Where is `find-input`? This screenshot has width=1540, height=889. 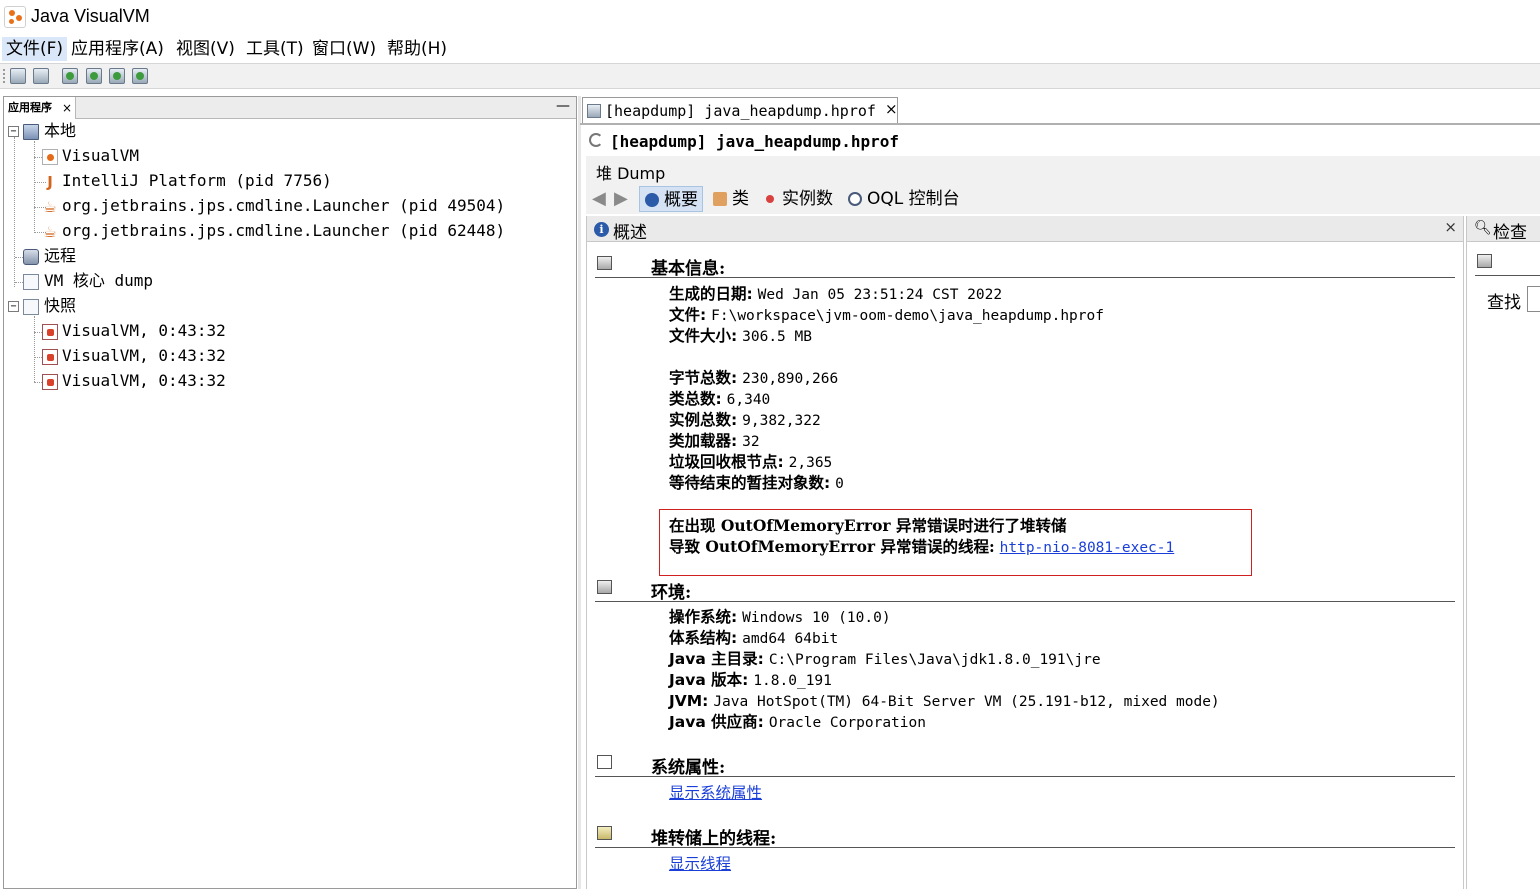
find-input is located at coordinates (1533, 299).